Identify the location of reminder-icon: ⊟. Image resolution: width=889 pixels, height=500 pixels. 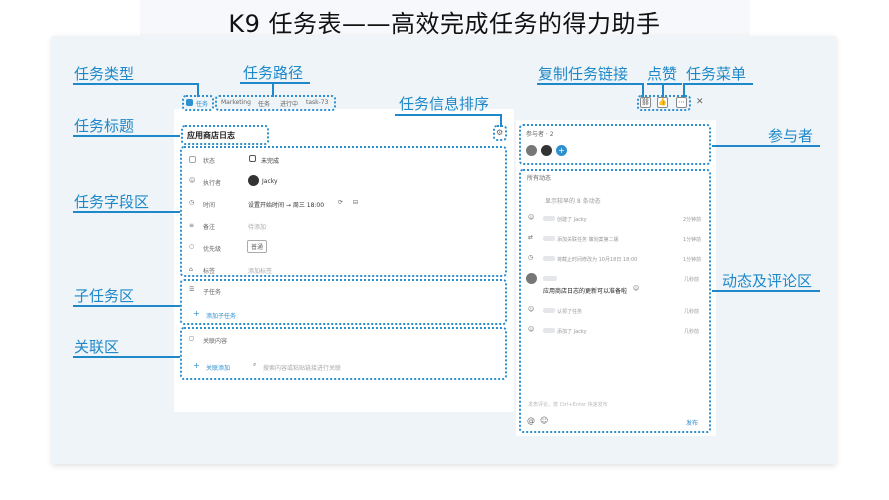
(355, 202).